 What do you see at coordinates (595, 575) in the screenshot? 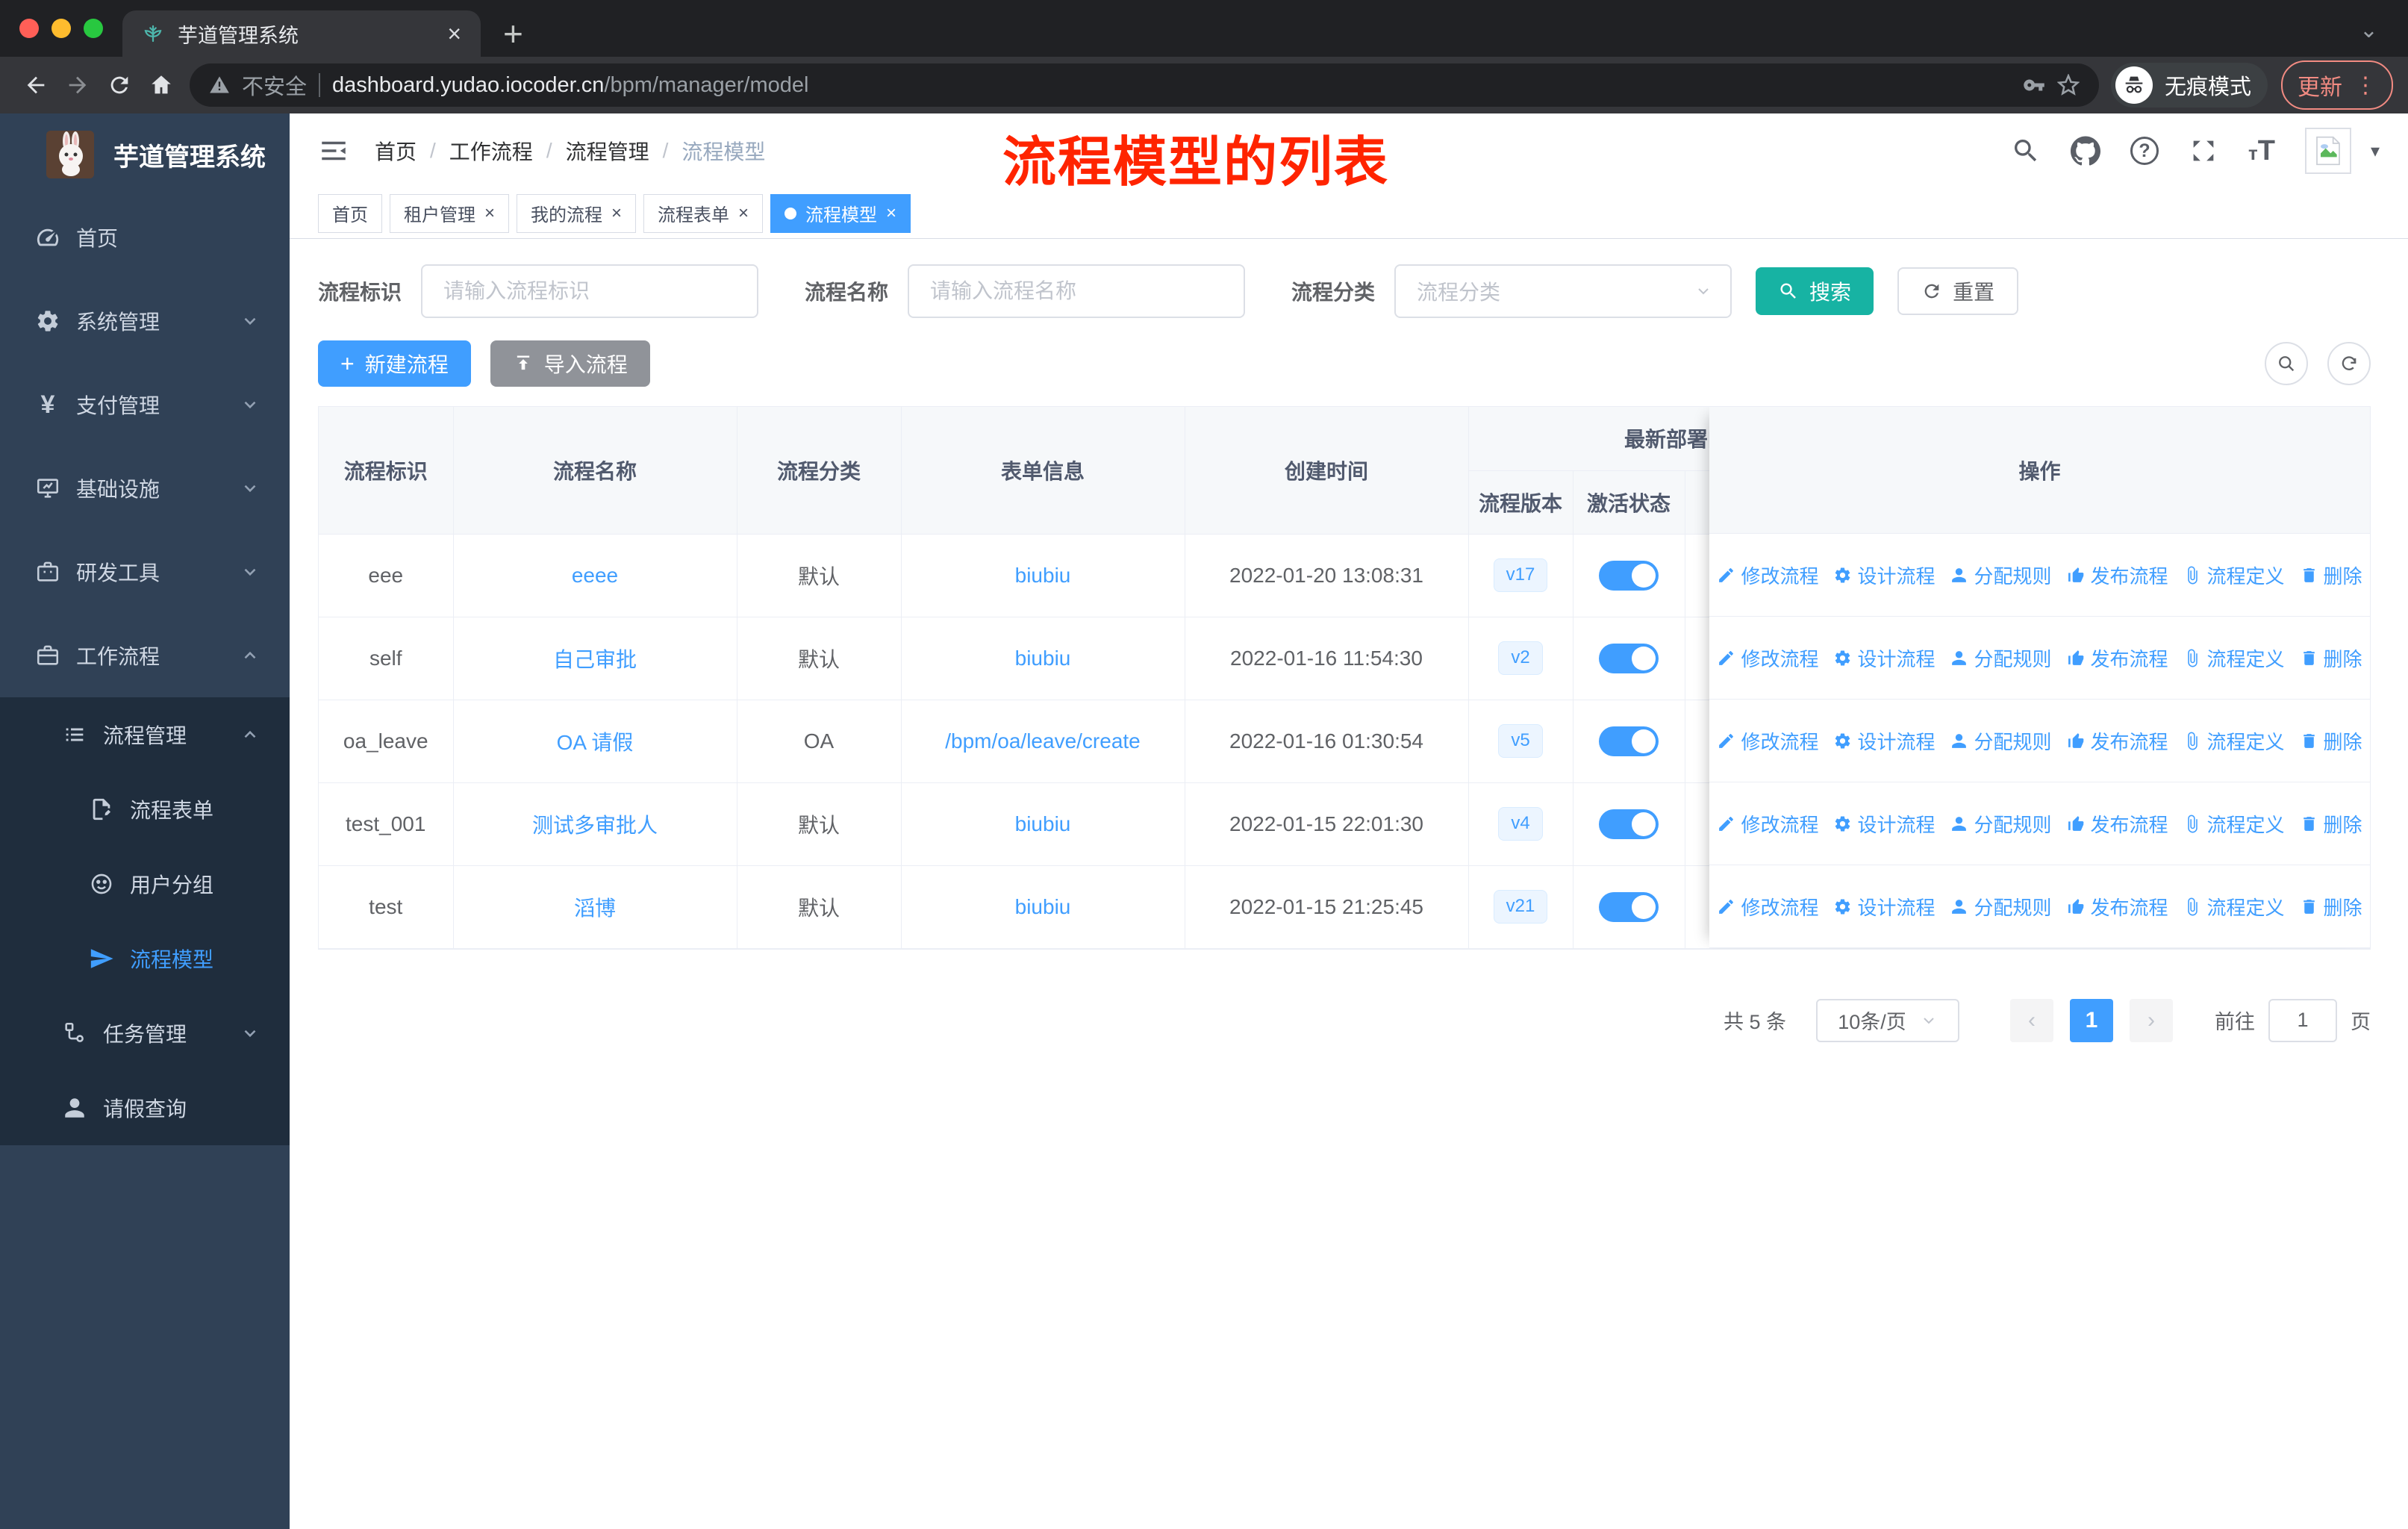
I see `process-name-link: eeee` at bounding box center [595, 575].